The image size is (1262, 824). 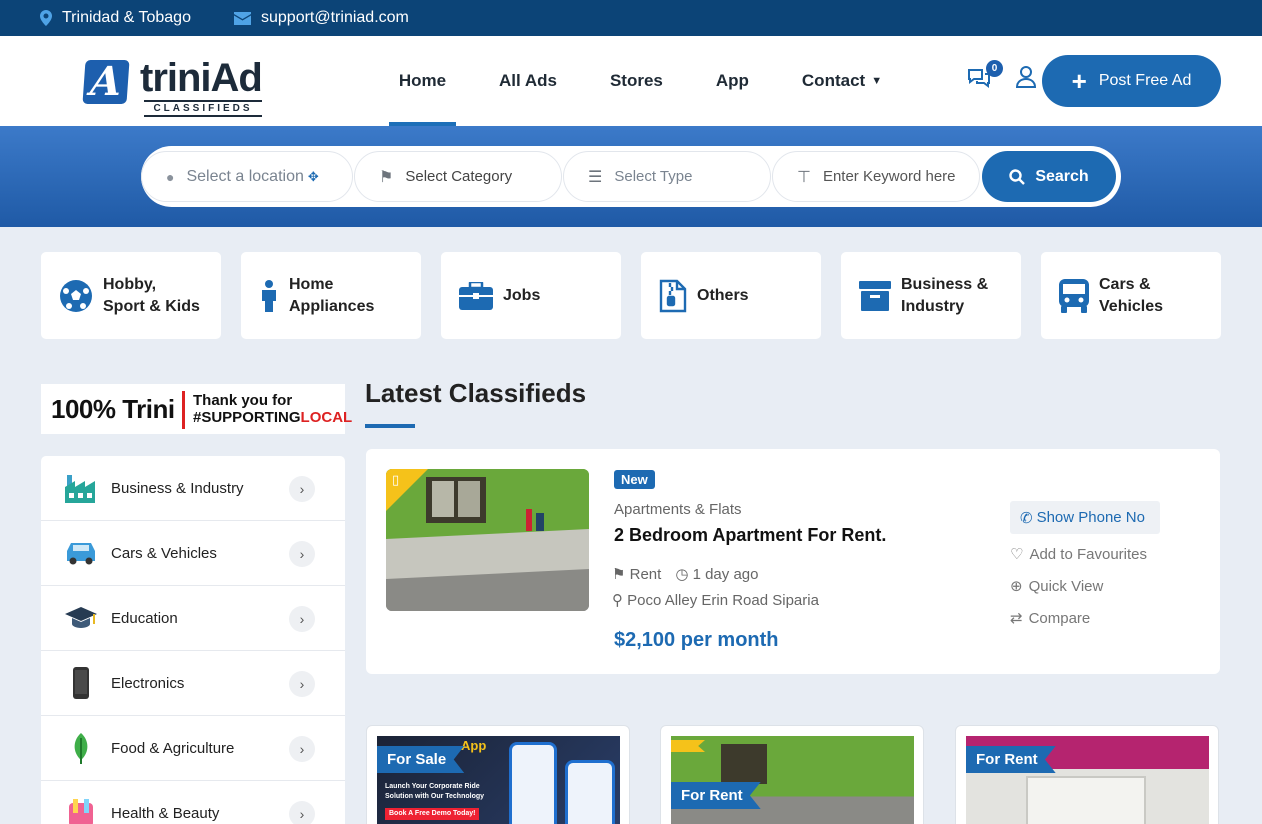 What do you see at coordinates (750, 535) in the screenshot?
I see `listing-title: 2 Bedroom Apartment For Rent.` at bounding box center [750, 535].